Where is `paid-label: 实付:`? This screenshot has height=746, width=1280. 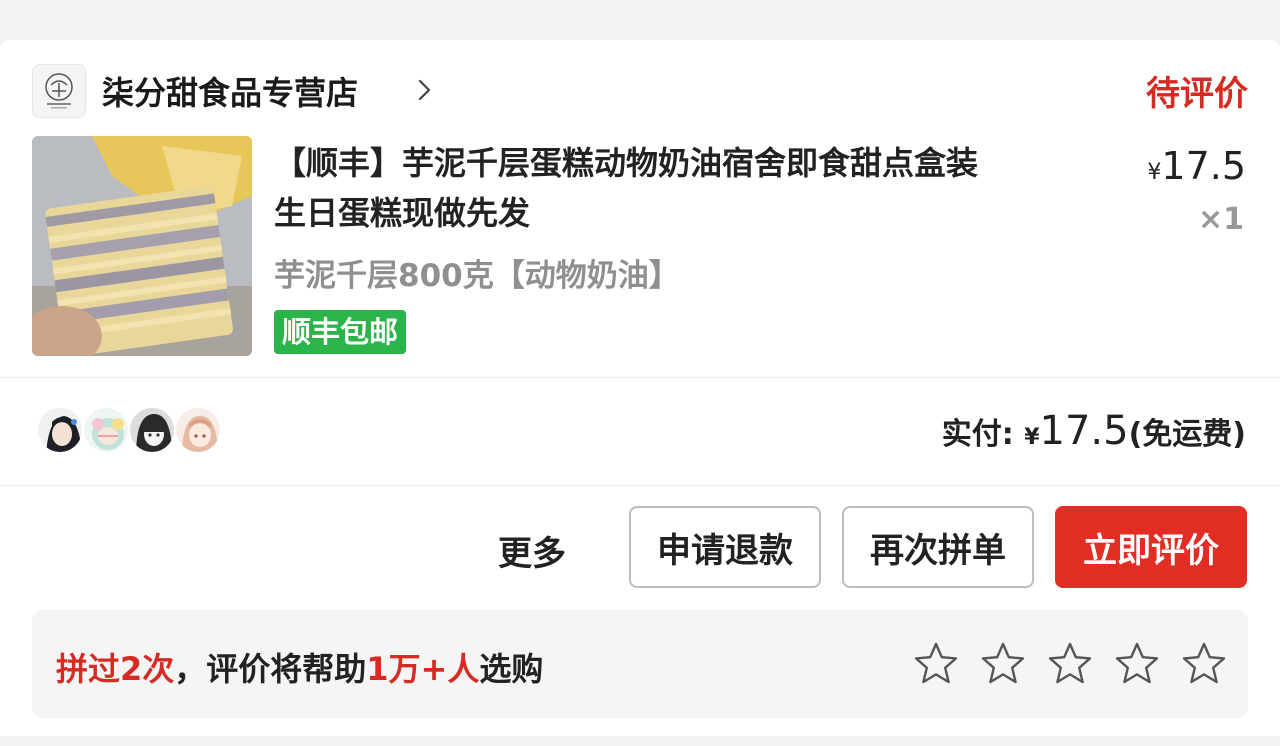 paid-label: 实付: is located at coordinates (977, 434).